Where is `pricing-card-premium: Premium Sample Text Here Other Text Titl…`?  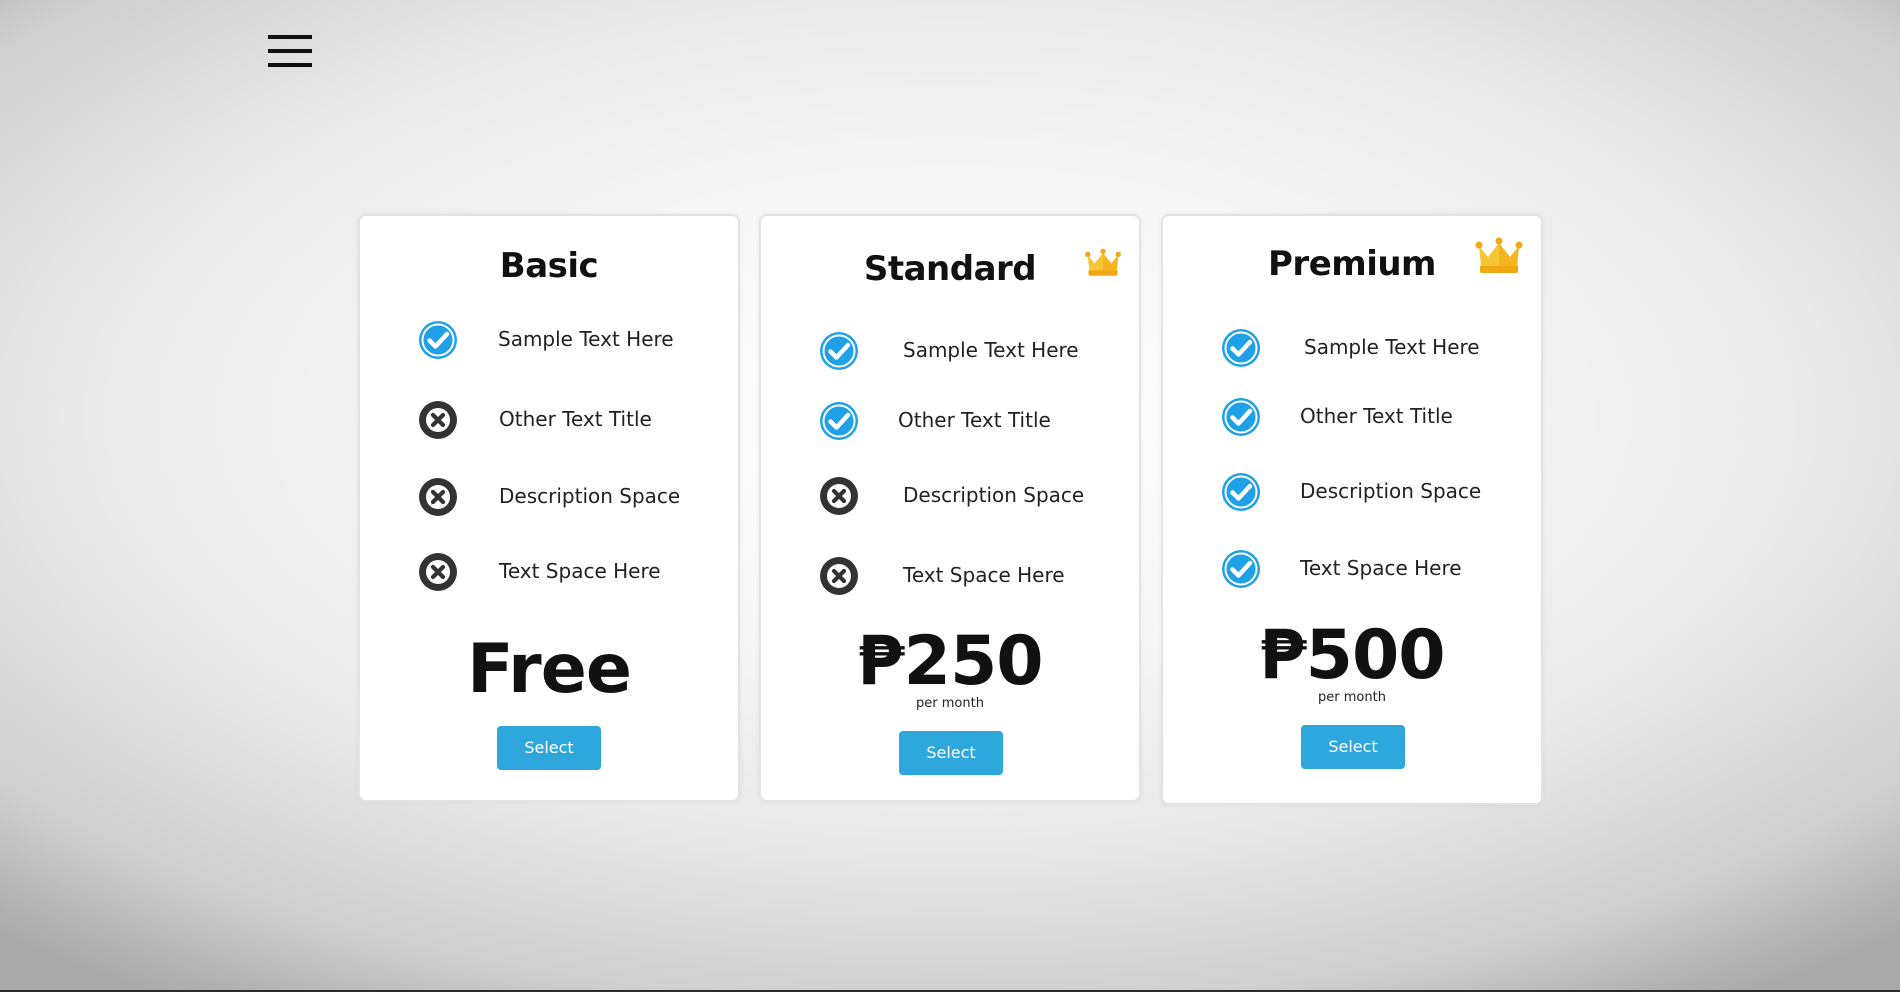 pricing-card-premium: Premium Sample Text Here Other Text Titl… is located at coordinates (1352, 509).